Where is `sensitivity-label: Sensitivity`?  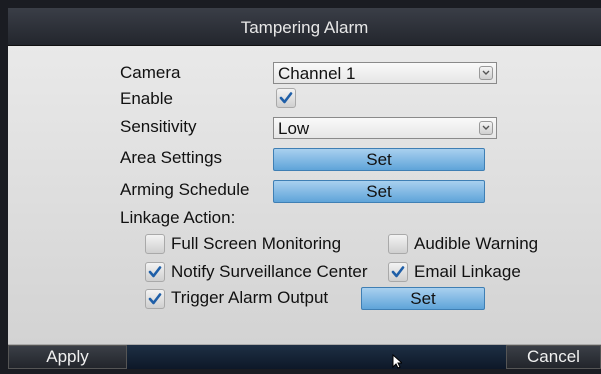 sensitivity-label: Sensitivity is located at coordinates (158, 126).